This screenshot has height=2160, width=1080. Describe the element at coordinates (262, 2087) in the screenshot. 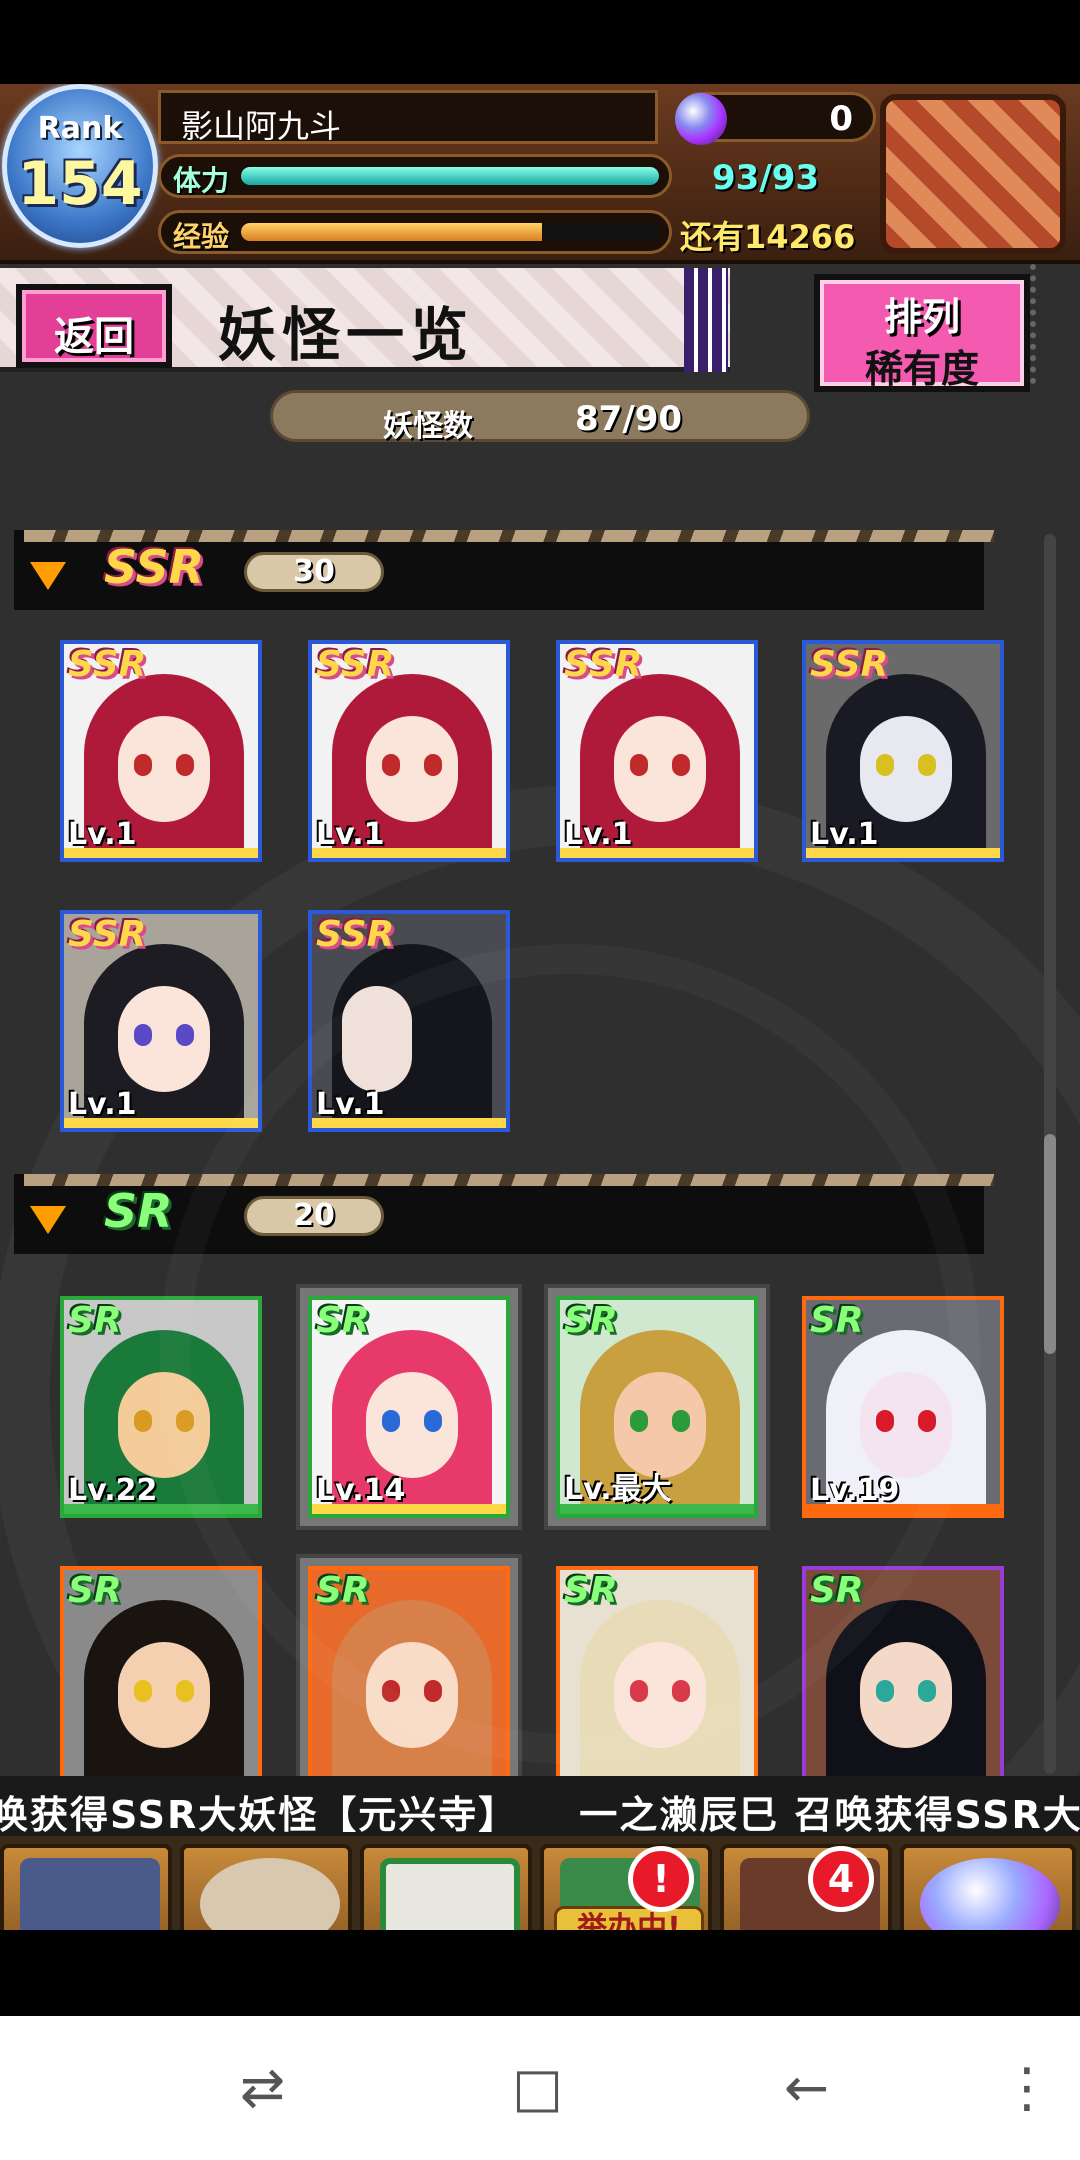

I see `recents-button: ⇄` at that location.